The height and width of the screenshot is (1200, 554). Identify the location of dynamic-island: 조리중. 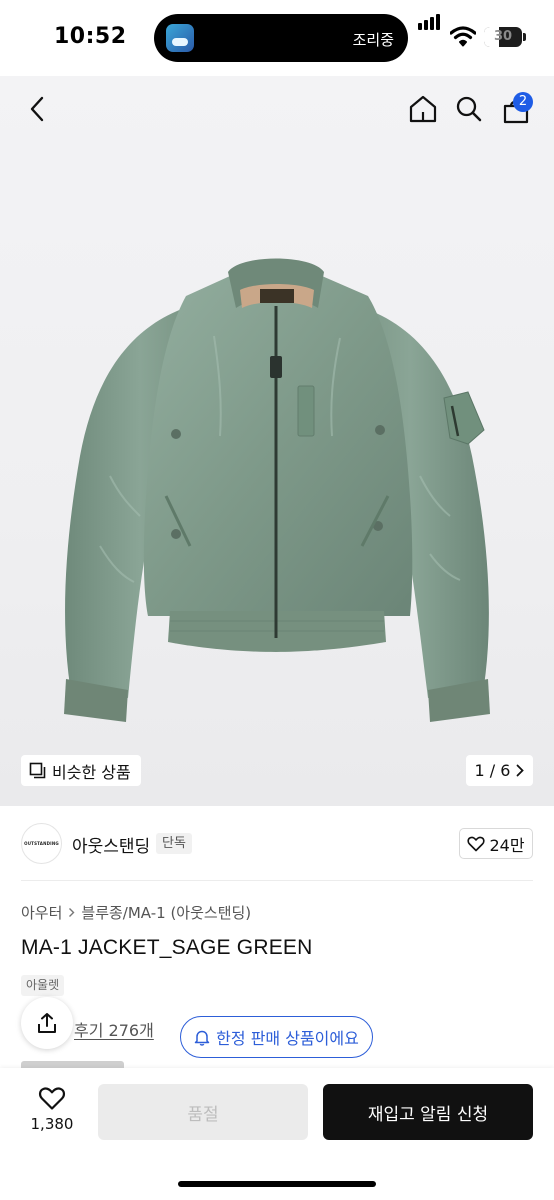
(281, 38).